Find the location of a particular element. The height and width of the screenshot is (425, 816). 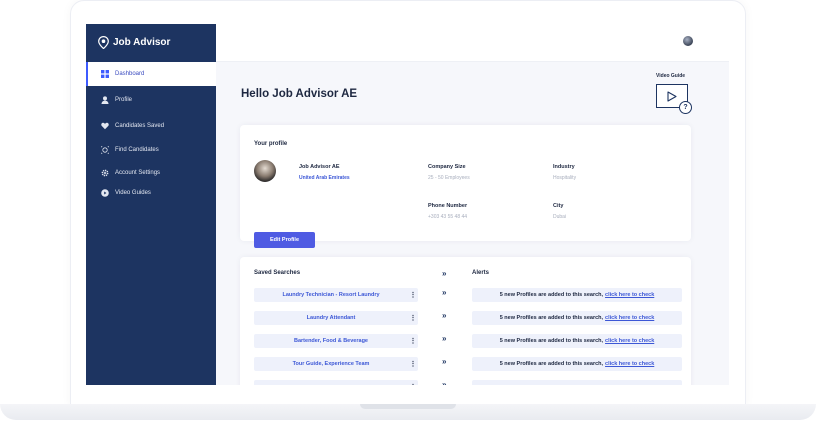

sidebar-item-label: Video Guides is located at coordinates (133, 193).